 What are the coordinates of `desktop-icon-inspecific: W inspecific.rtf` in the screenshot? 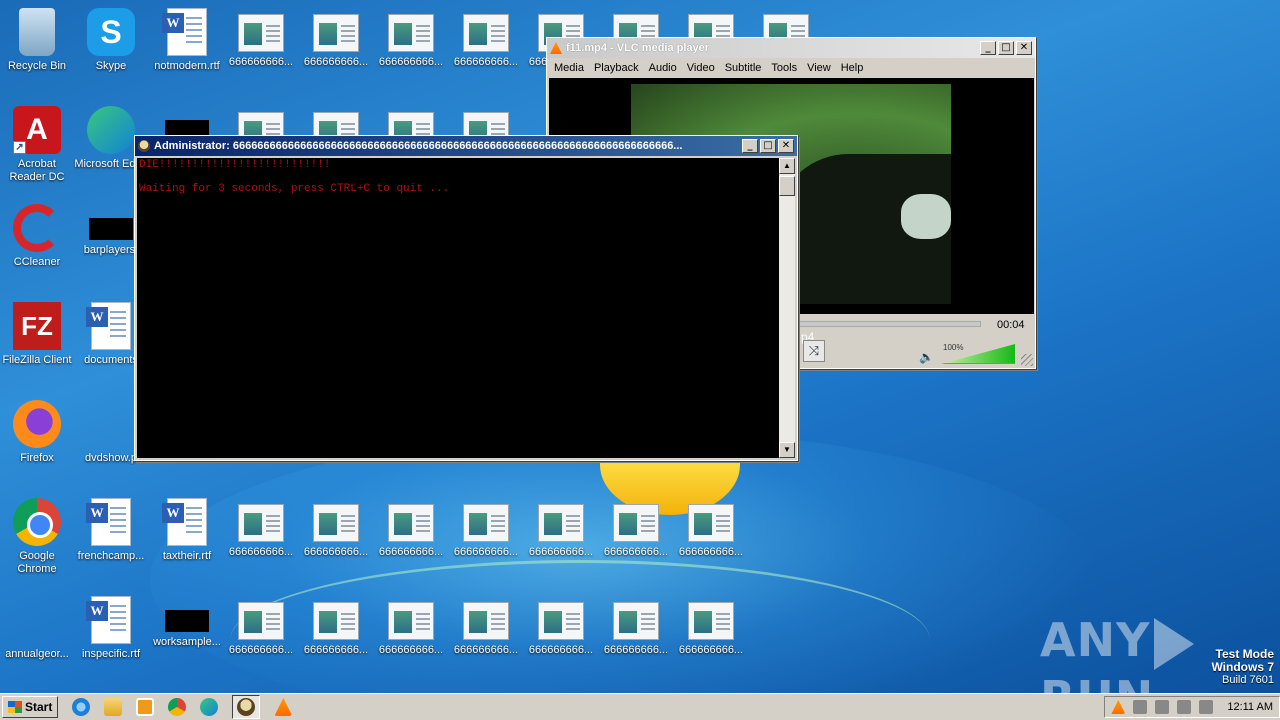 It's located at (111, 636).